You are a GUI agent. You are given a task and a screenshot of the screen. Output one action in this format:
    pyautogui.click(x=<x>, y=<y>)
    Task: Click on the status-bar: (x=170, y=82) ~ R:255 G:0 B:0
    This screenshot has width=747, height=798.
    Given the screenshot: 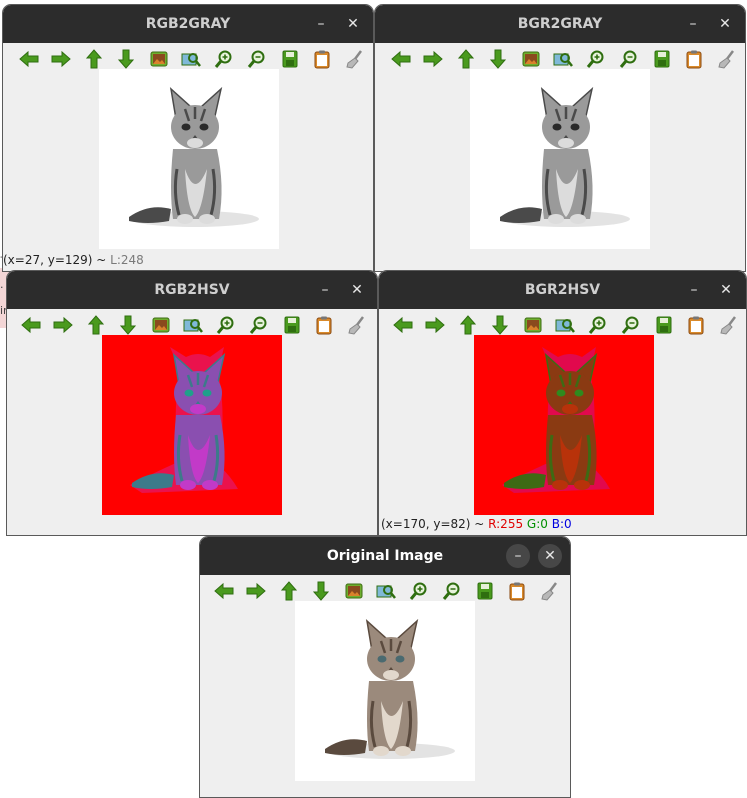 What is the action you would take?
    pyautogui.click(x=476, y=524)
    